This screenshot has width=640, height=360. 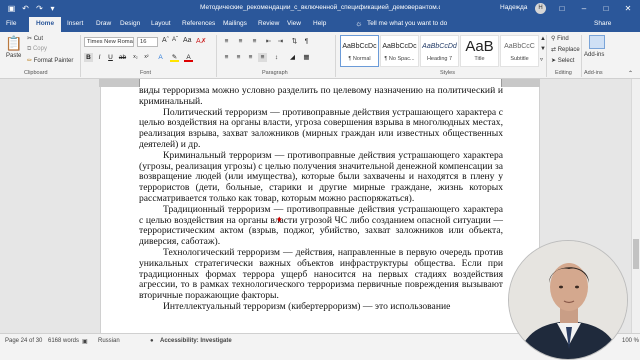 What do you see at coordinates (161, 23) in the screenshot?
I see `tab-layout: Layout` at bounding box center [161, 23].